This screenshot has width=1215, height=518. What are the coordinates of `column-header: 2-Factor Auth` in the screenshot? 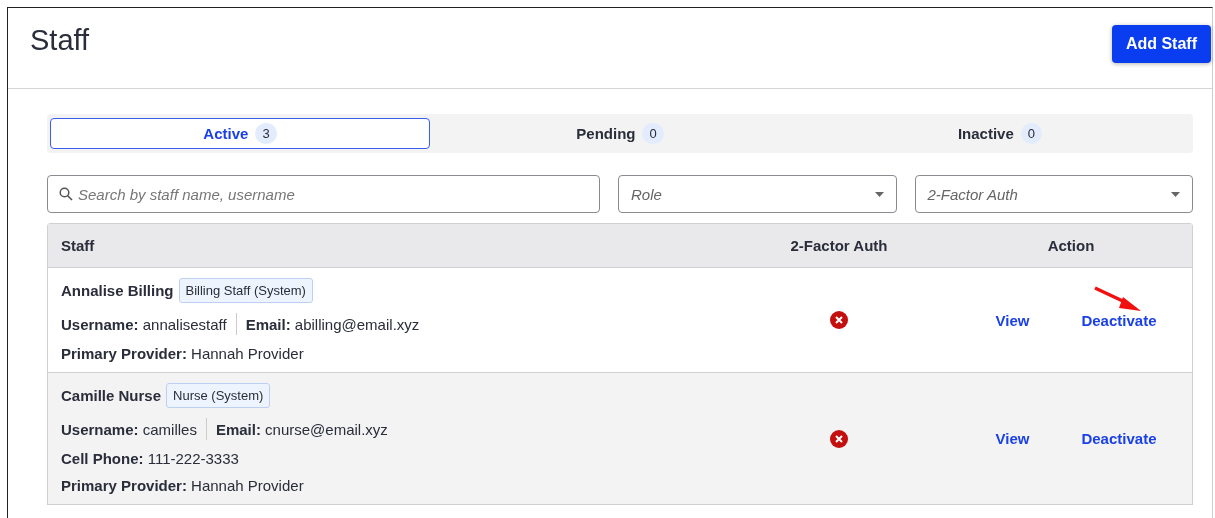 It's located at (839, 245).